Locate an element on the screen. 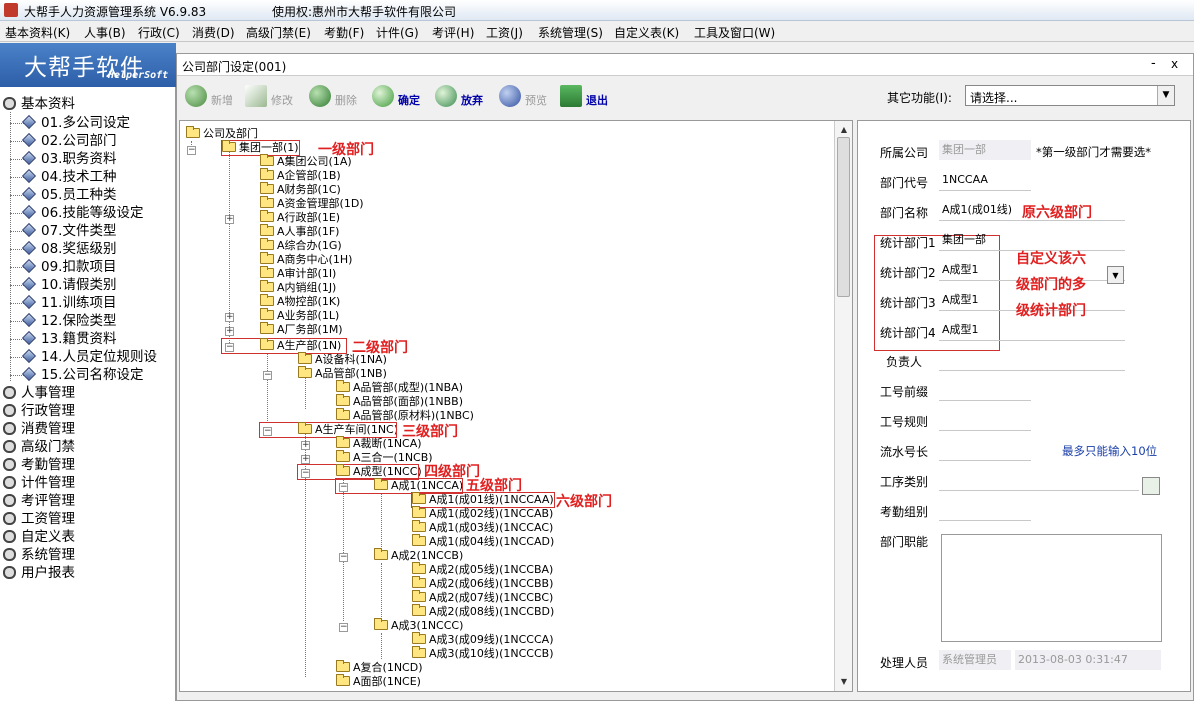 The height and width of the screenshot is (701, 1194). confirm-button: 确定 is located at coordinates (402, 97).